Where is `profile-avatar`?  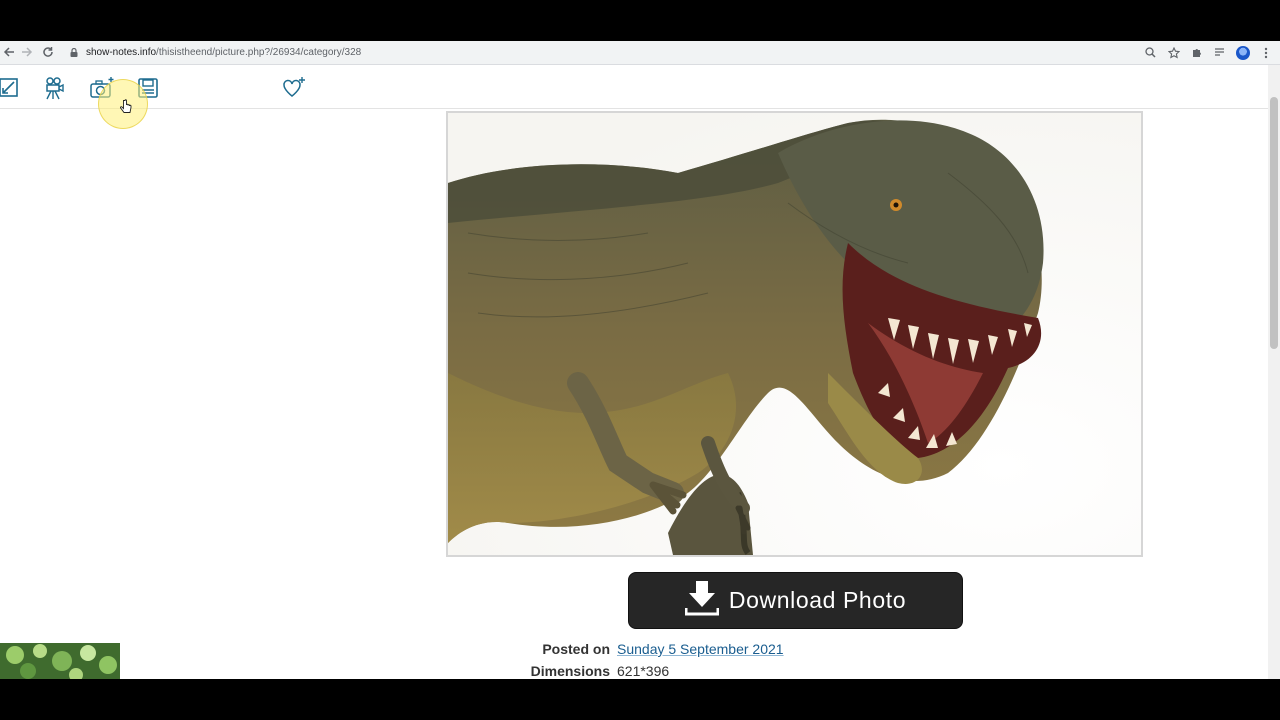 profile-avatar is located at coordinates (1242, 52).